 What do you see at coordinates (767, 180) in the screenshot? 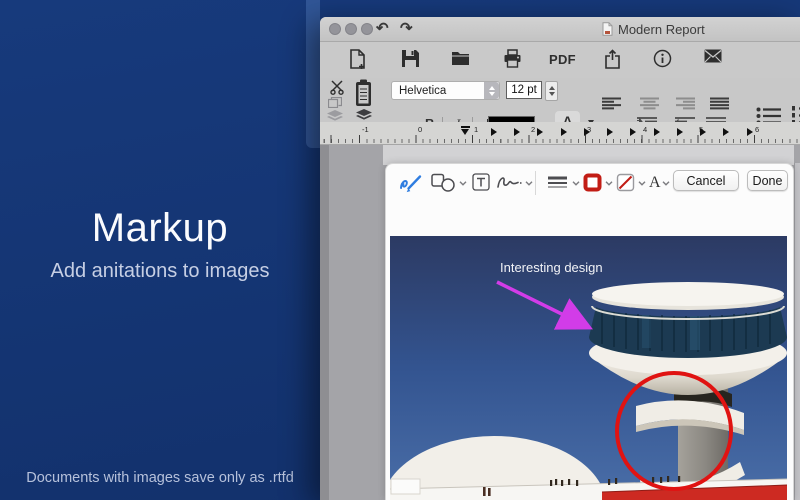
I see `done-button: Done` at bounding box center [767, 180].